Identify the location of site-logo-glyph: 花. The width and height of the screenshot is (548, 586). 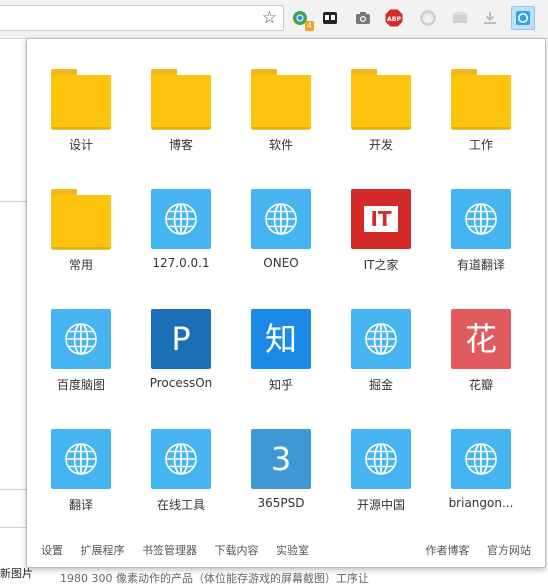
(480, 339).